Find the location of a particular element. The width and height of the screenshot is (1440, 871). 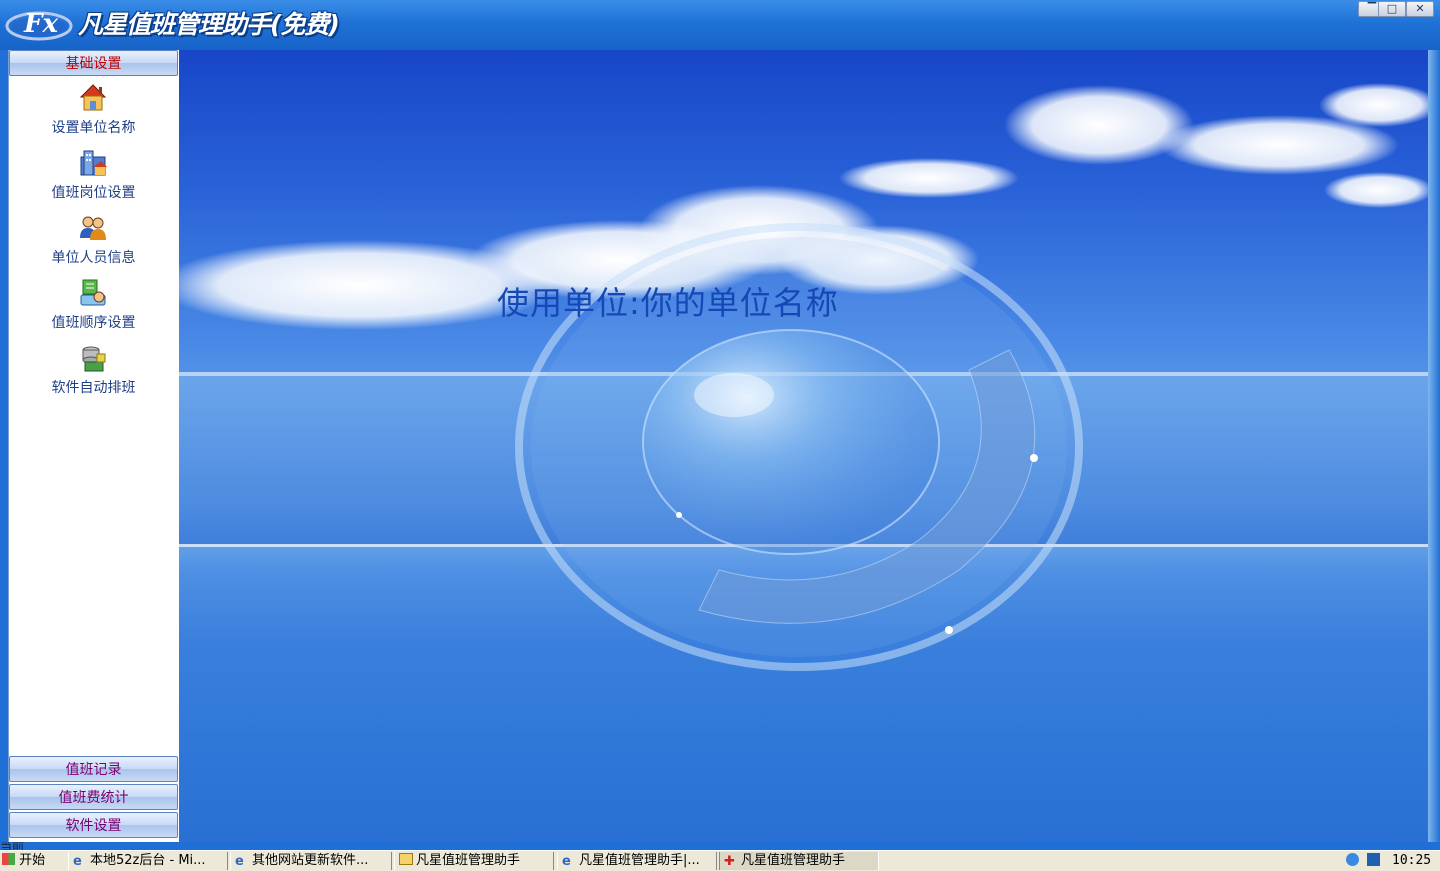

taskbar-item-folder: 凡星值班管理助手 is located at coordinates (474, 861).